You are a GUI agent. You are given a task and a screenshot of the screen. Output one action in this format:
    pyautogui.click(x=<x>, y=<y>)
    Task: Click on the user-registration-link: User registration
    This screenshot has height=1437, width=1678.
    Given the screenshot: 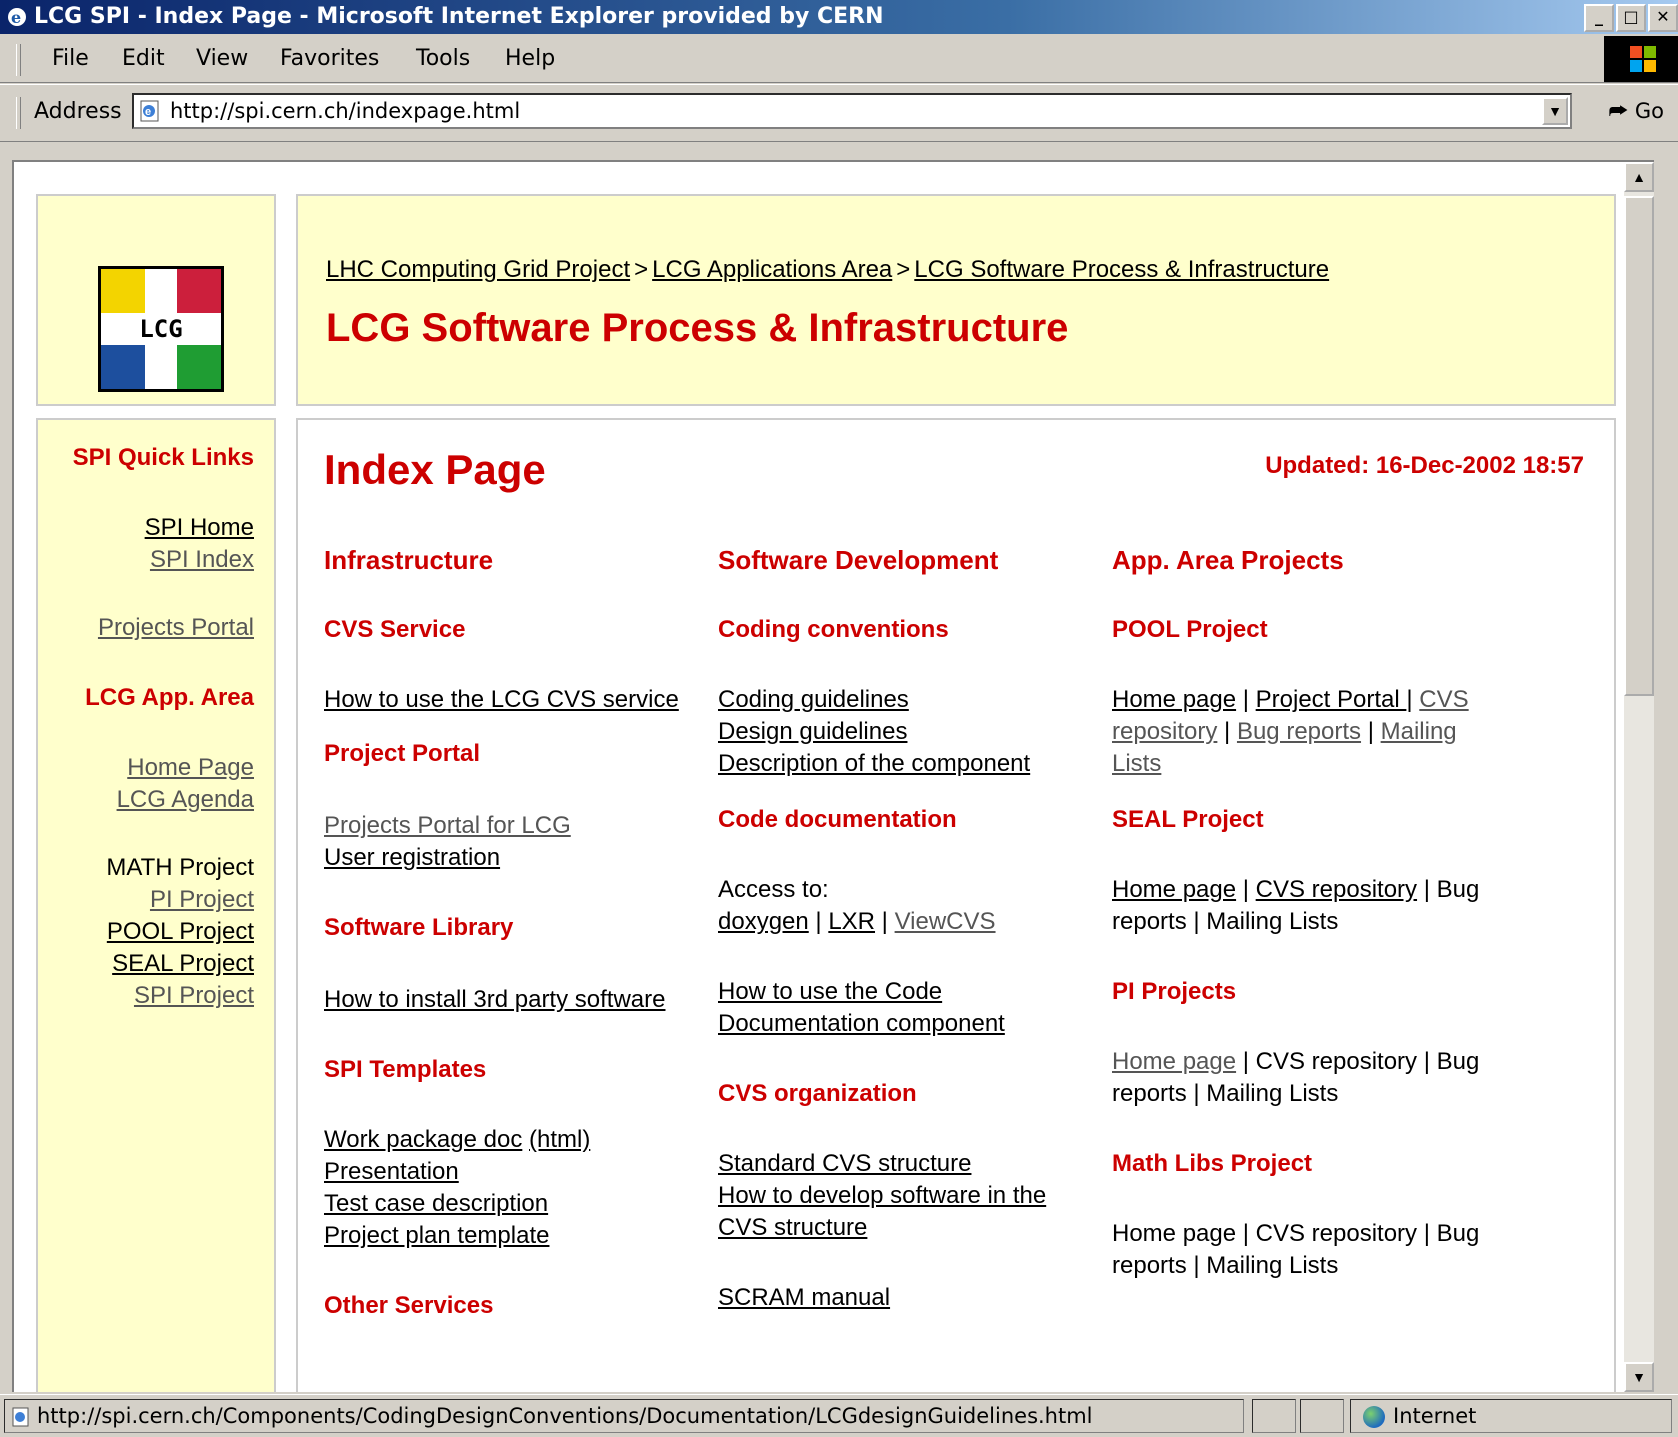 What is the action you would take?
    pyautogui.click(x=412, y=857)
    